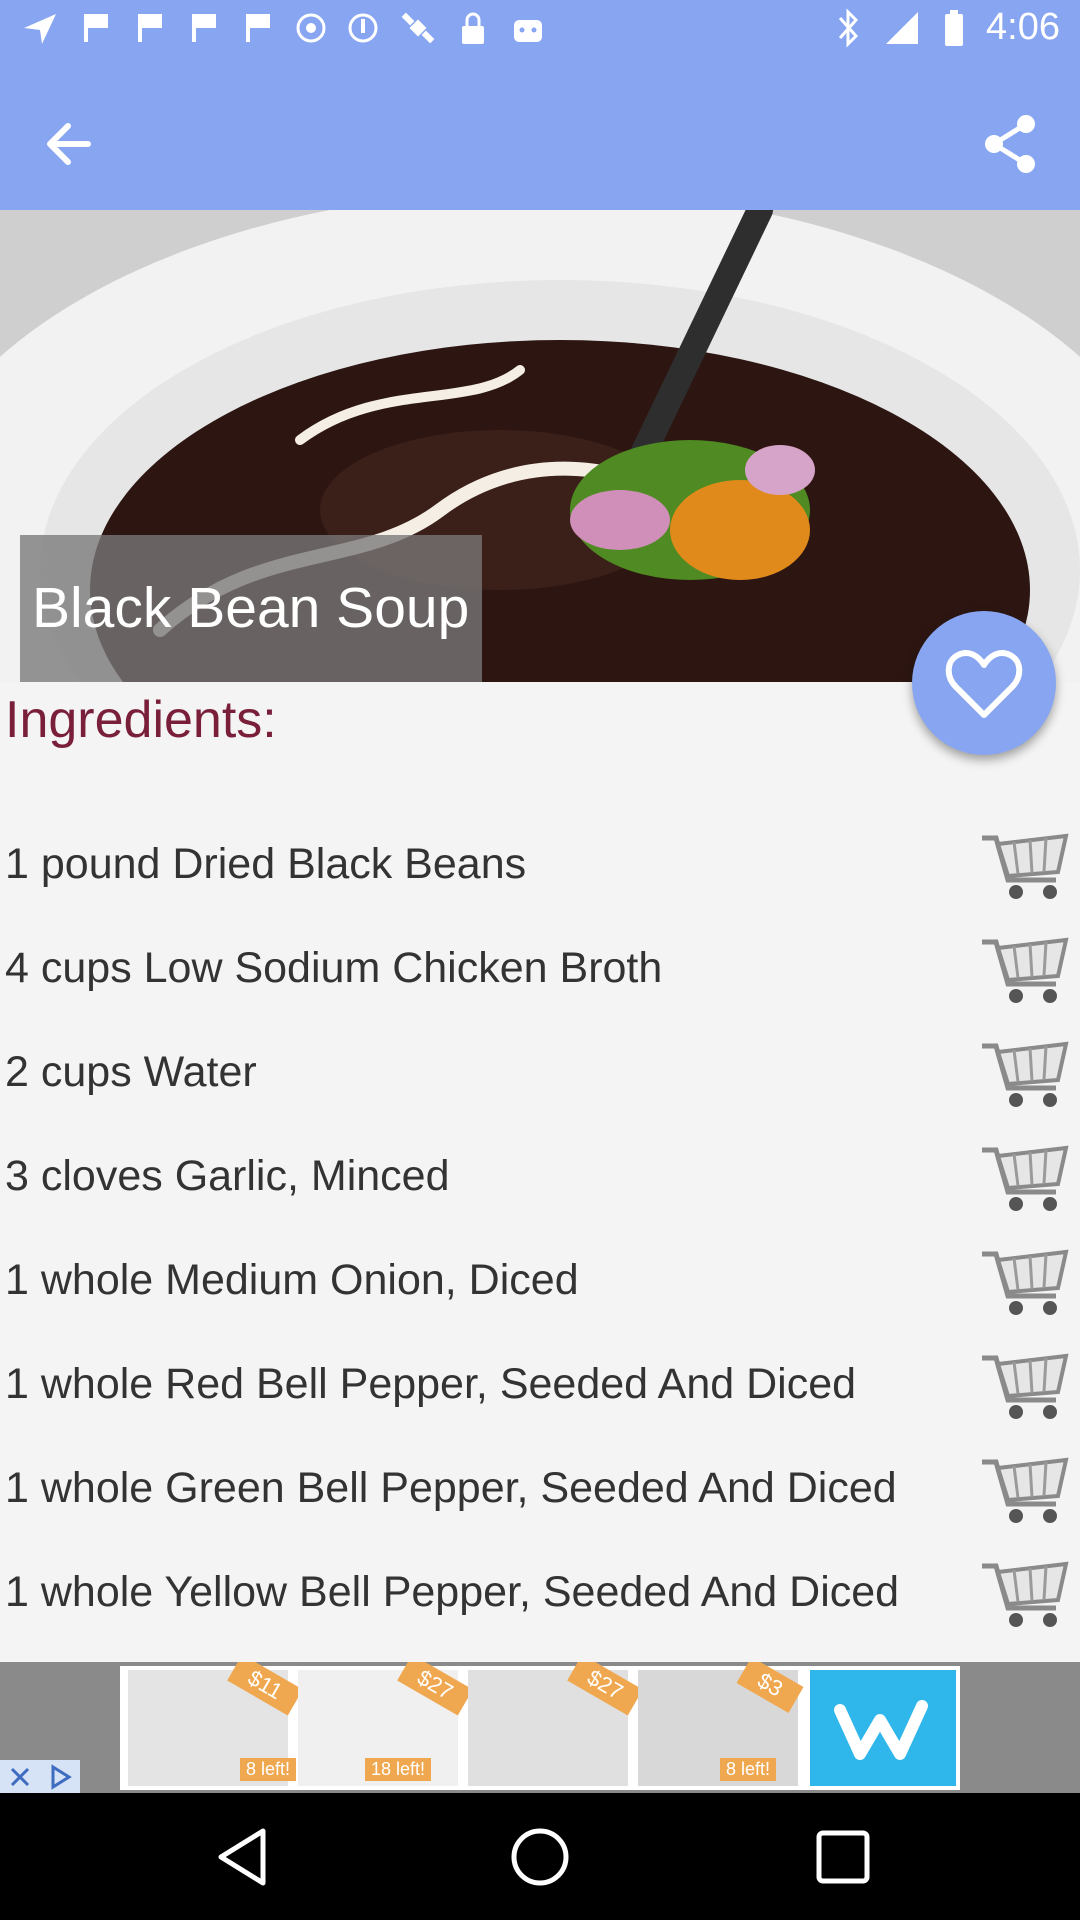 The image size is (1080, 1920). Describe the element at coordinates (141, 720) in the screenshot. I see `ingredients-heading: Ingredients:` at that location.